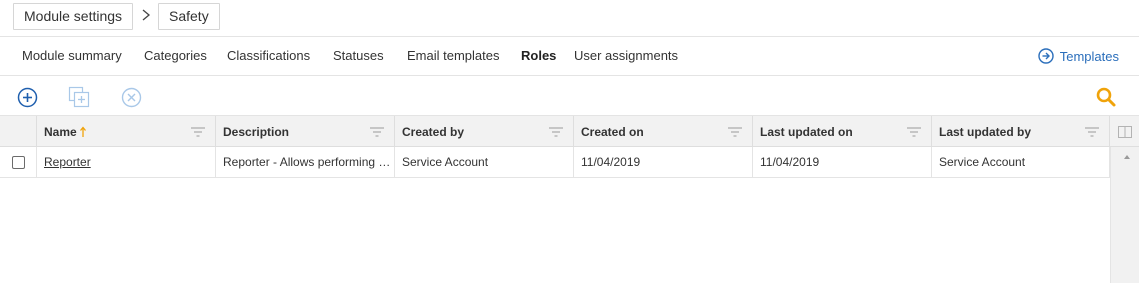 This screenshot has width=1139, height=283. I want to click on column-header-created-by-label: Created by, so click(433, 132).